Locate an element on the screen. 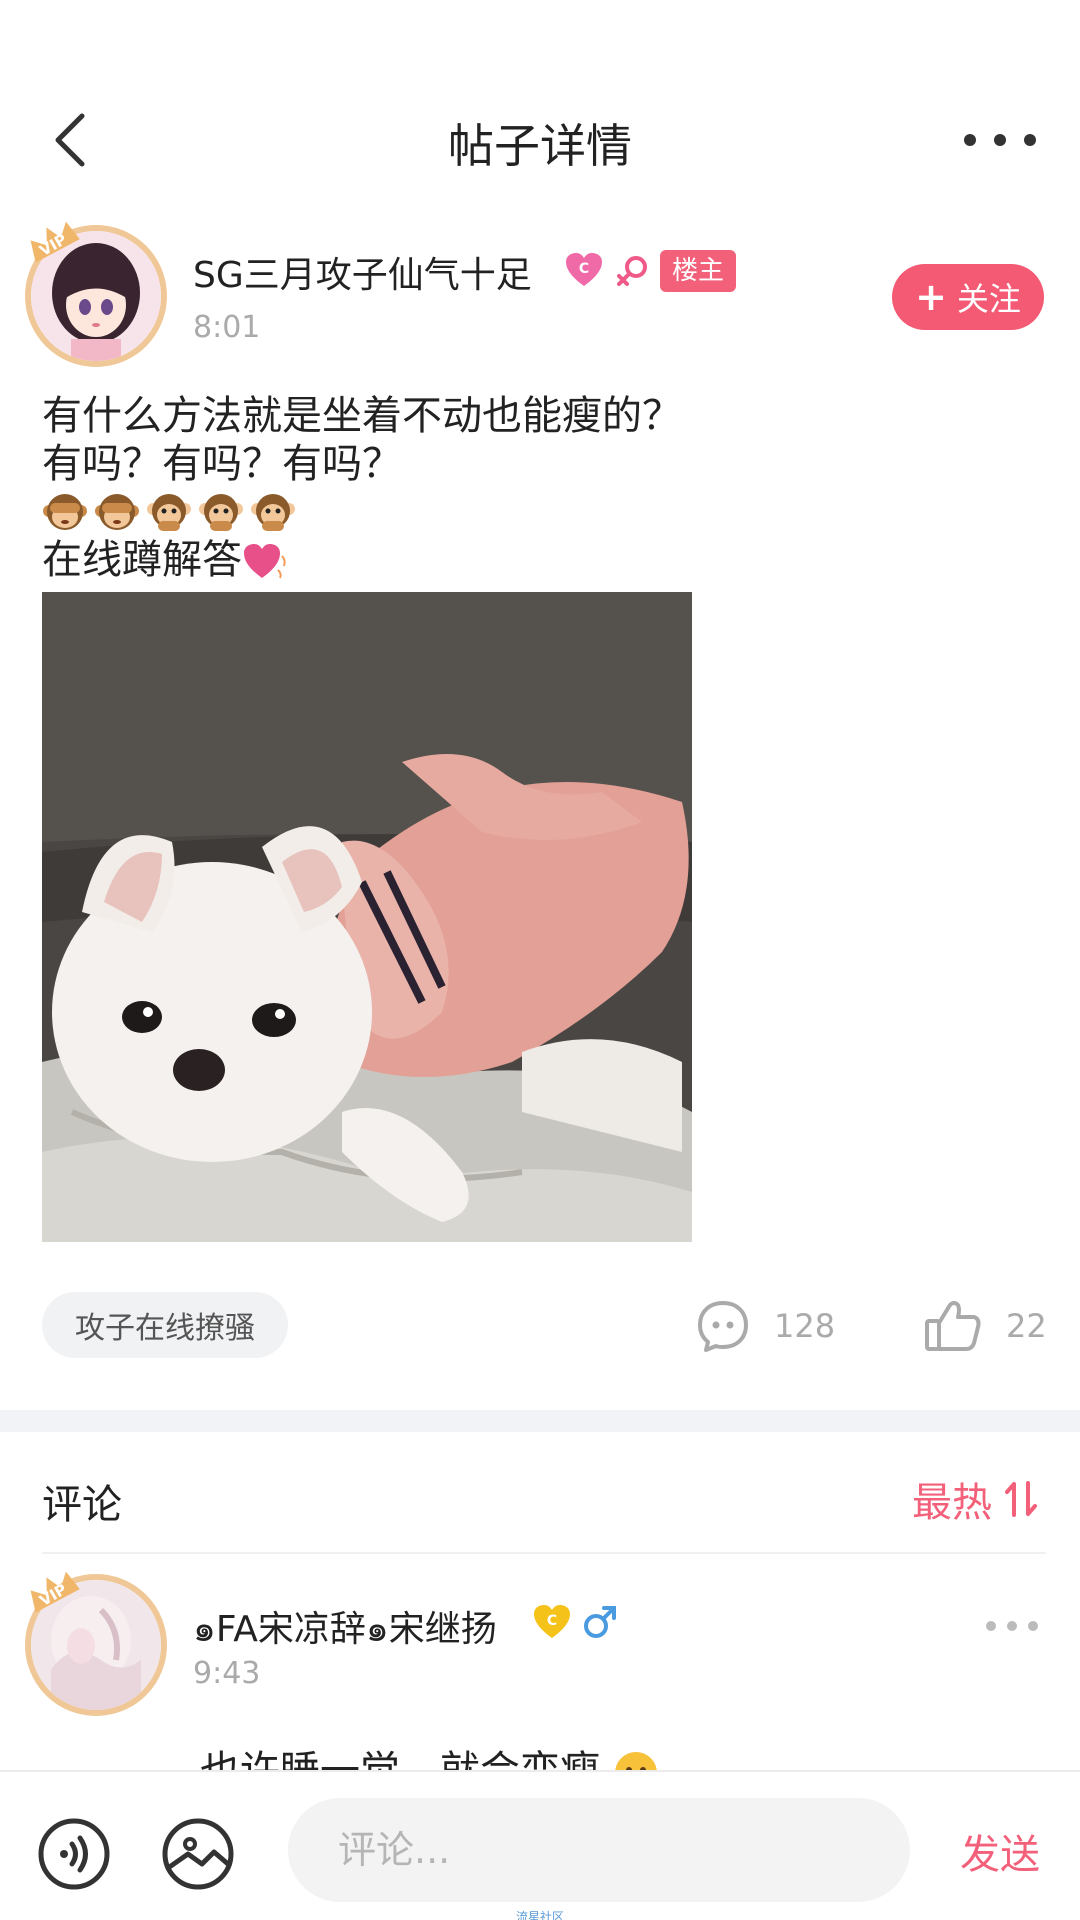 The image size is (1080, 1920). more-options-button is located at coordinates (1000, 140).